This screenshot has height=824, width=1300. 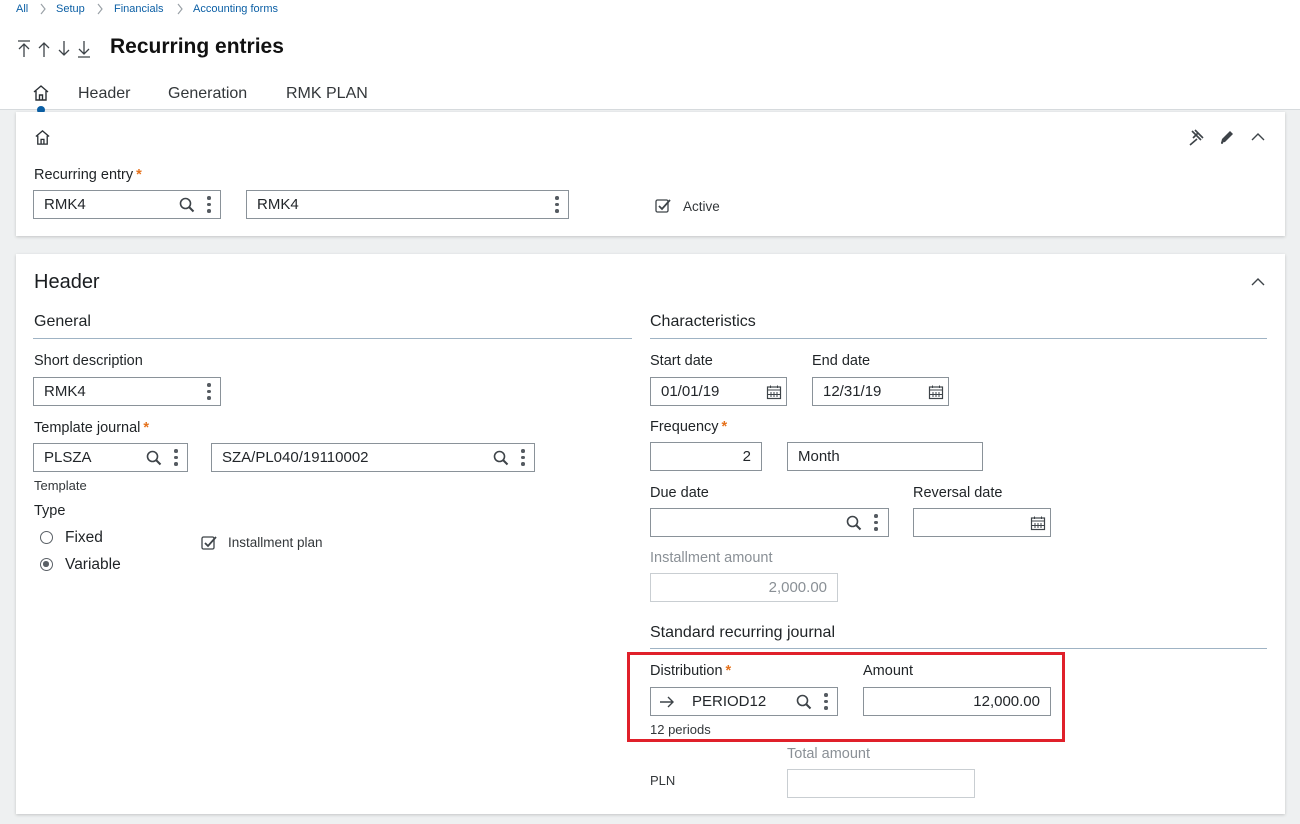 I want to click on active-checkbox, so click(x=663, y=206).